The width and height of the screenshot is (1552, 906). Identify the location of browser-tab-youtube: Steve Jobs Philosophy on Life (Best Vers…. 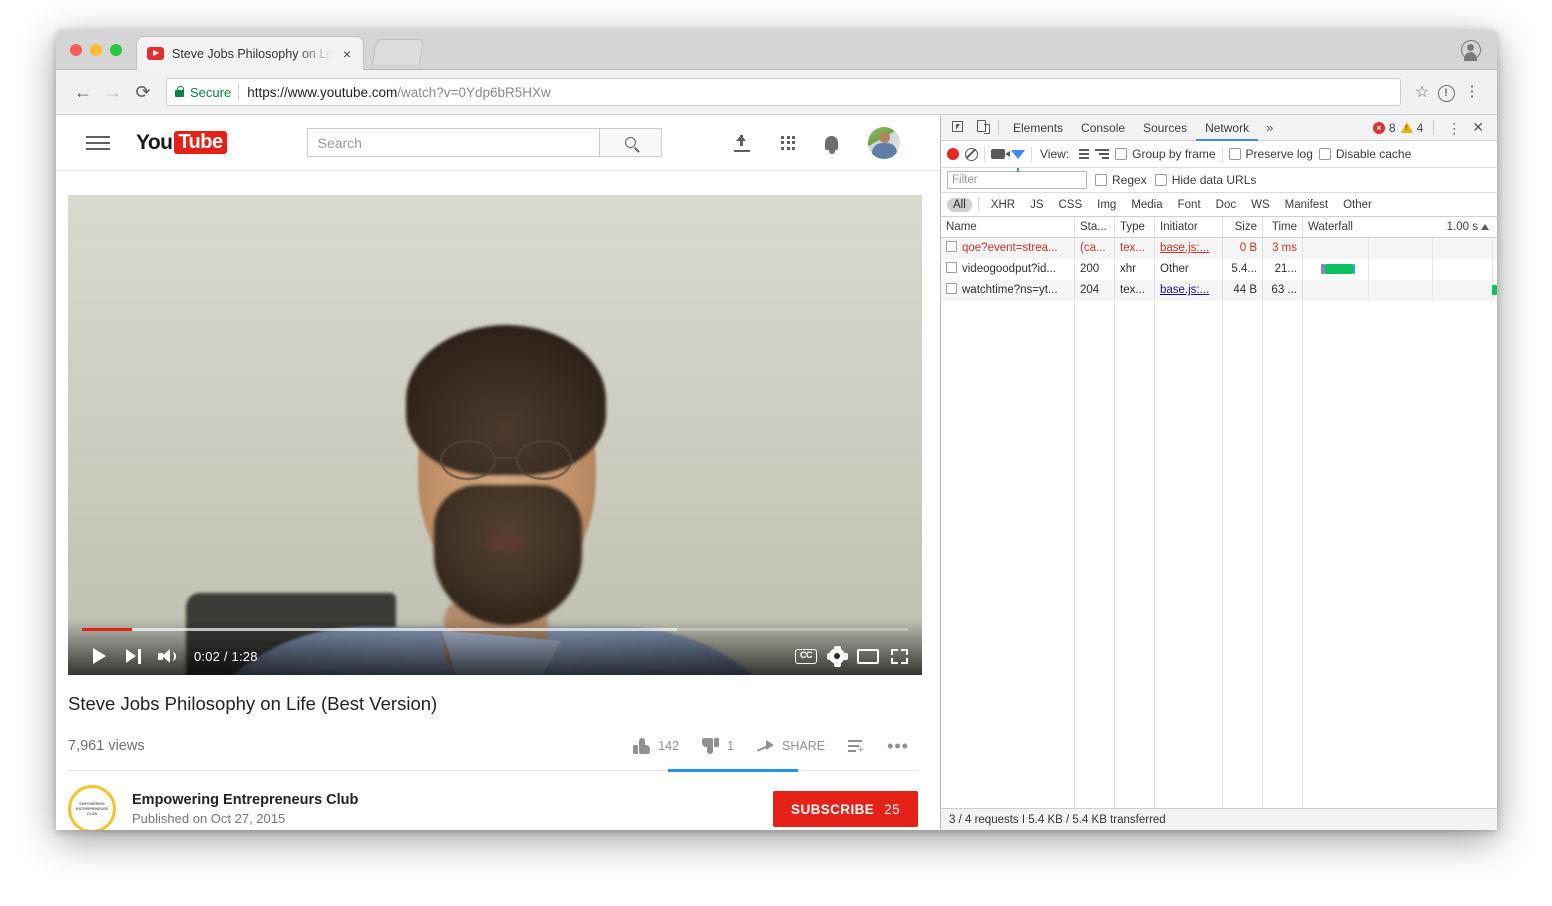
(250, 53).